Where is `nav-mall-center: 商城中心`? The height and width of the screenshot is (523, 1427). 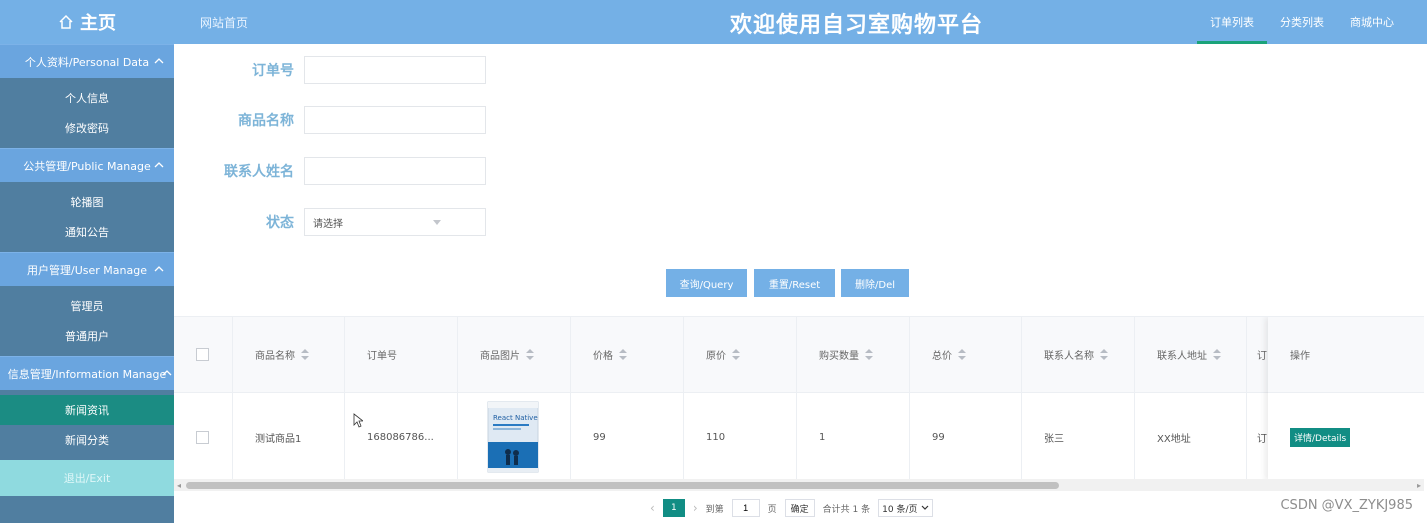
nav-mall-center: 商城中心 is located at coordinates (1372, 22).